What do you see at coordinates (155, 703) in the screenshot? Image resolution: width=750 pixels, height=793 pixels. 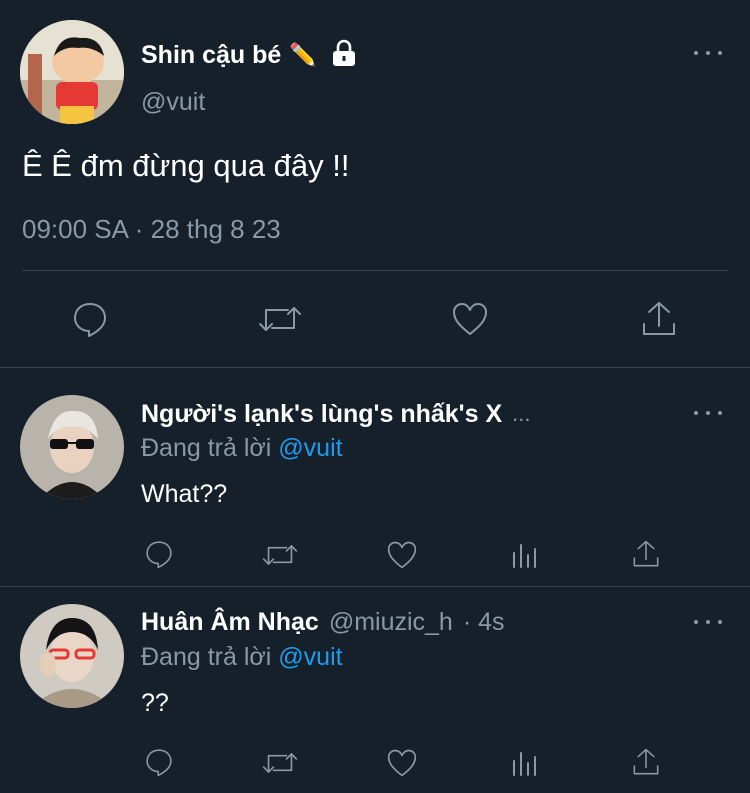 I see `tweet-text: ??` at bounding box center [155, 703].